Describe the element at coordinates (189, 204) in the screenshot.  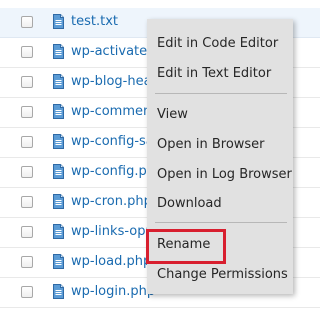
I see `menu-item-download: Download` at that location.